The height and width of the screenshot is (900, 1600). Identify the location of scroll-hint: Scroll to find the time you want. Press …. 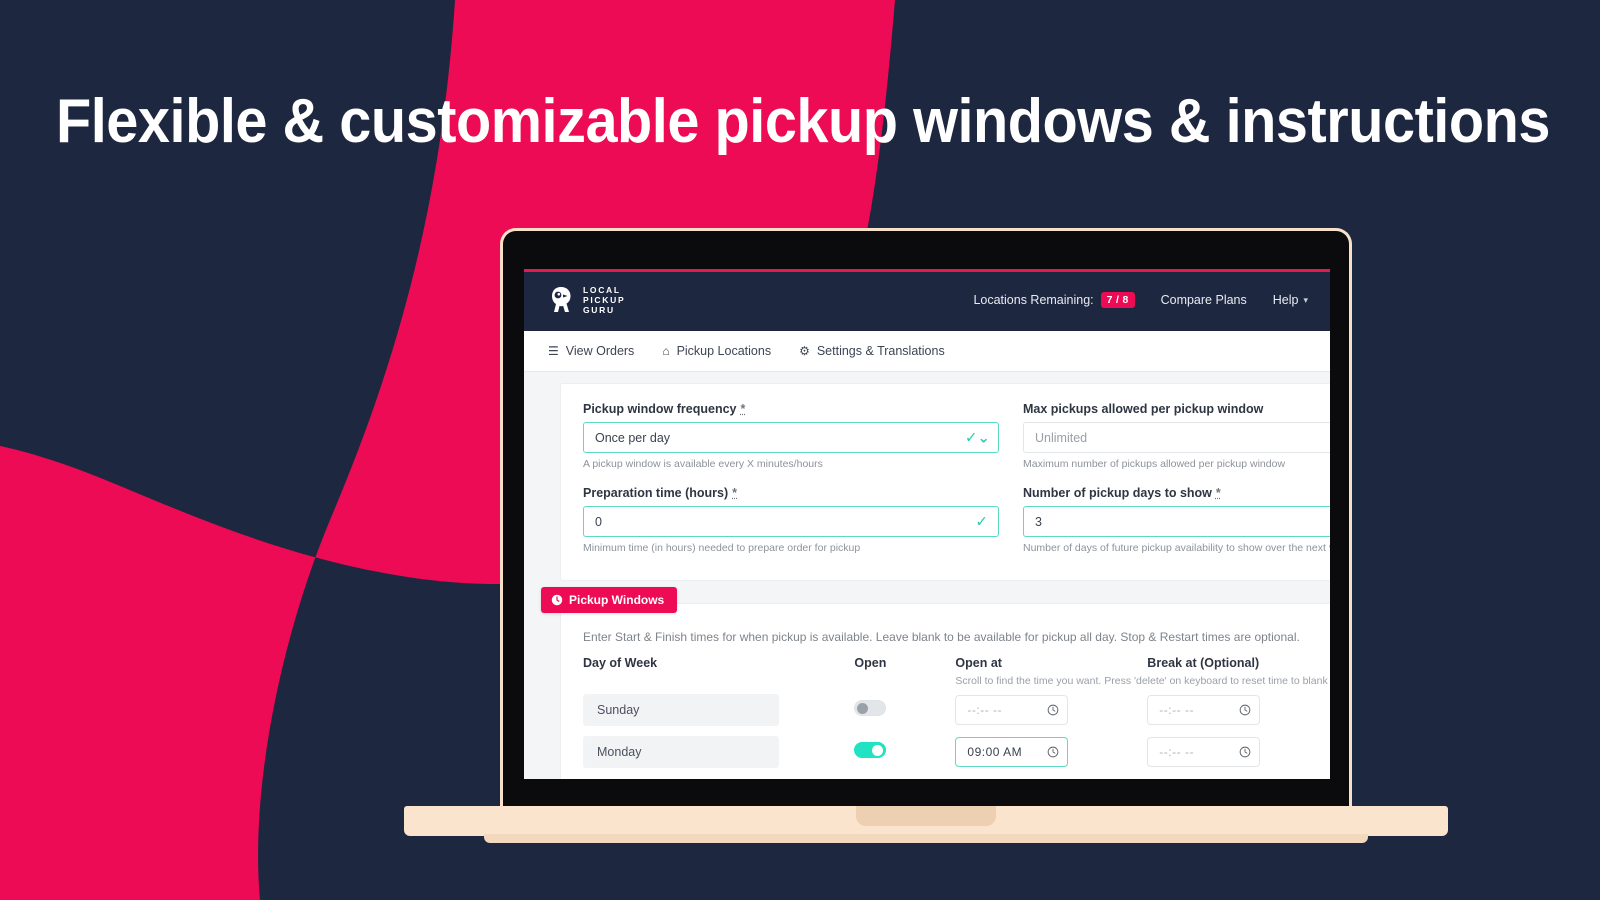
(1142, 680).